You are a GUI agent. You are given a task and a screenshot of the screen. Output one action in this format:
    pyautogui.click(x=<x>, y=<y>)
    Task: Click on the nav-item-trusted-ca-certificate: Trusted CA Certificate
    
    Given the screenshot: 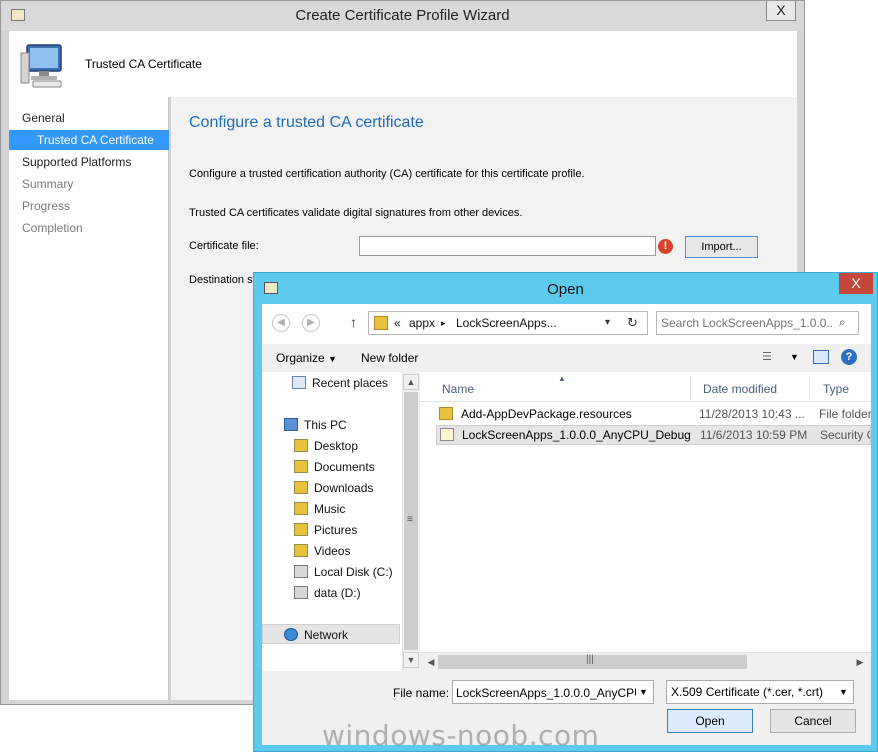 What is the action you would take?
    pyautogui.click(x=89, y=140)
    